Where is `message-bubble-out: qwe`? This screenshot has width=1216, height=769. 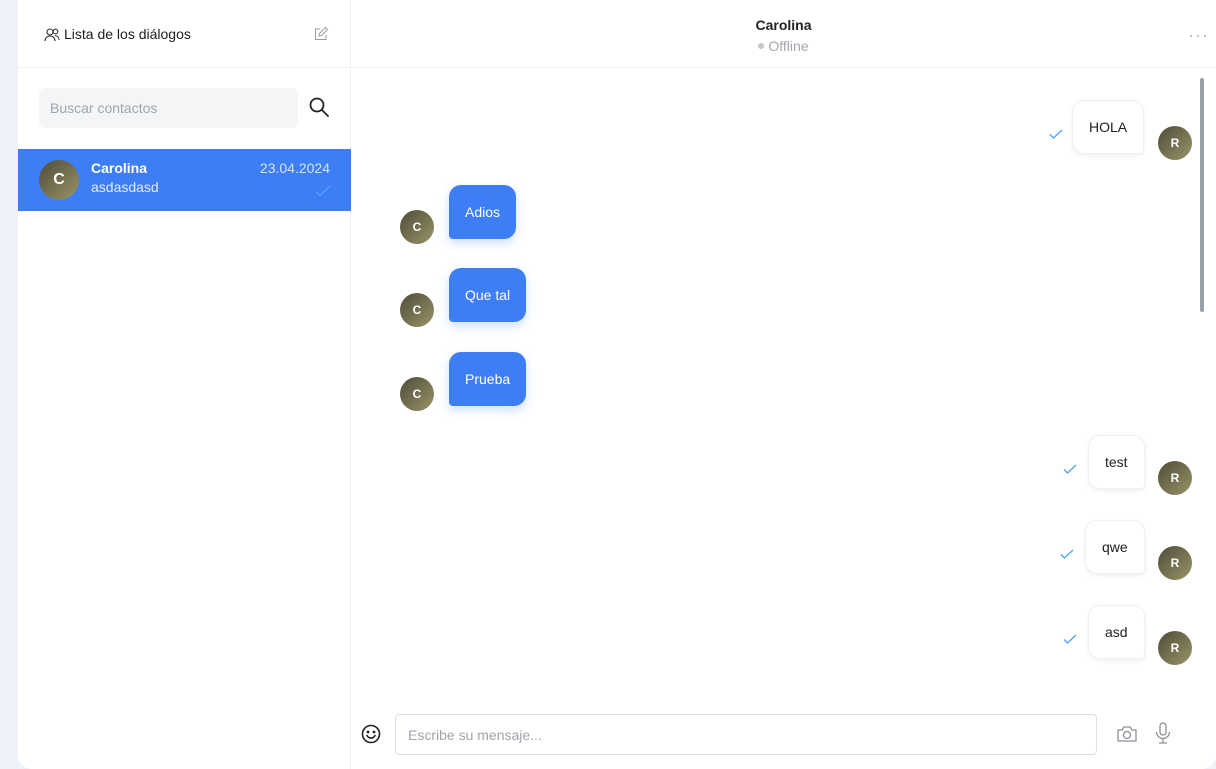
message-bubble-out: qwe is located at coordinates (1115, 547).